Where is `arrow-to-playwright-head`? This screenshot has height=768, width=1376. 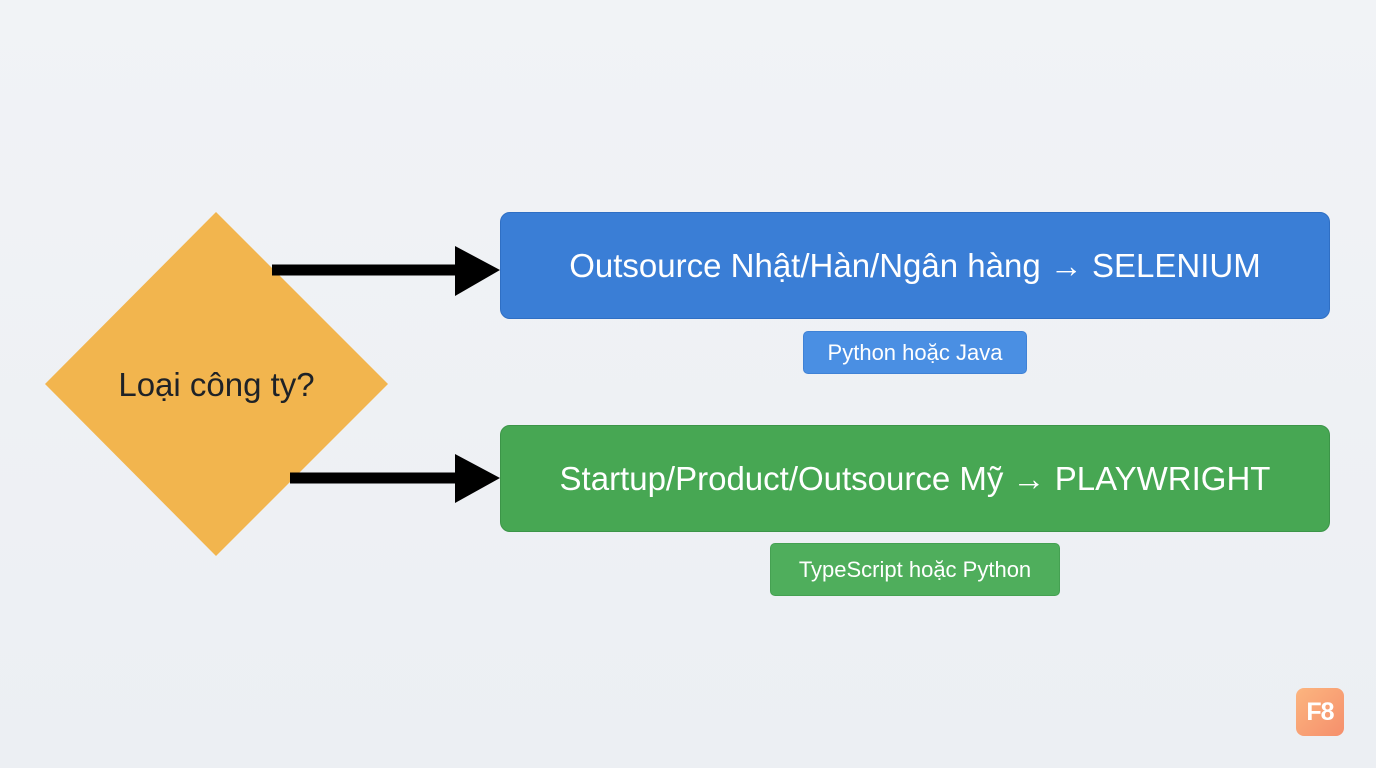
arrow-to-playwright-head is located at coordinates (477, 478).